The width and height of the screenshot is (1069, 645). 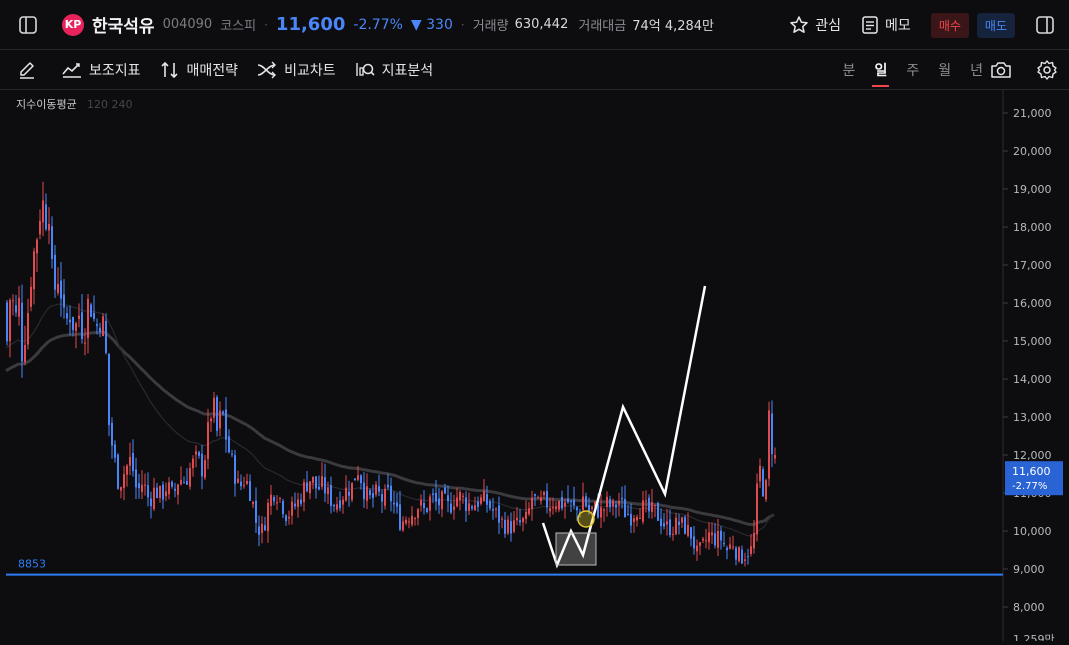 What do you see at coordinates (187, 24) in the screenshot?
I see `stock-code: 004090` at bounding box center [187, 24].